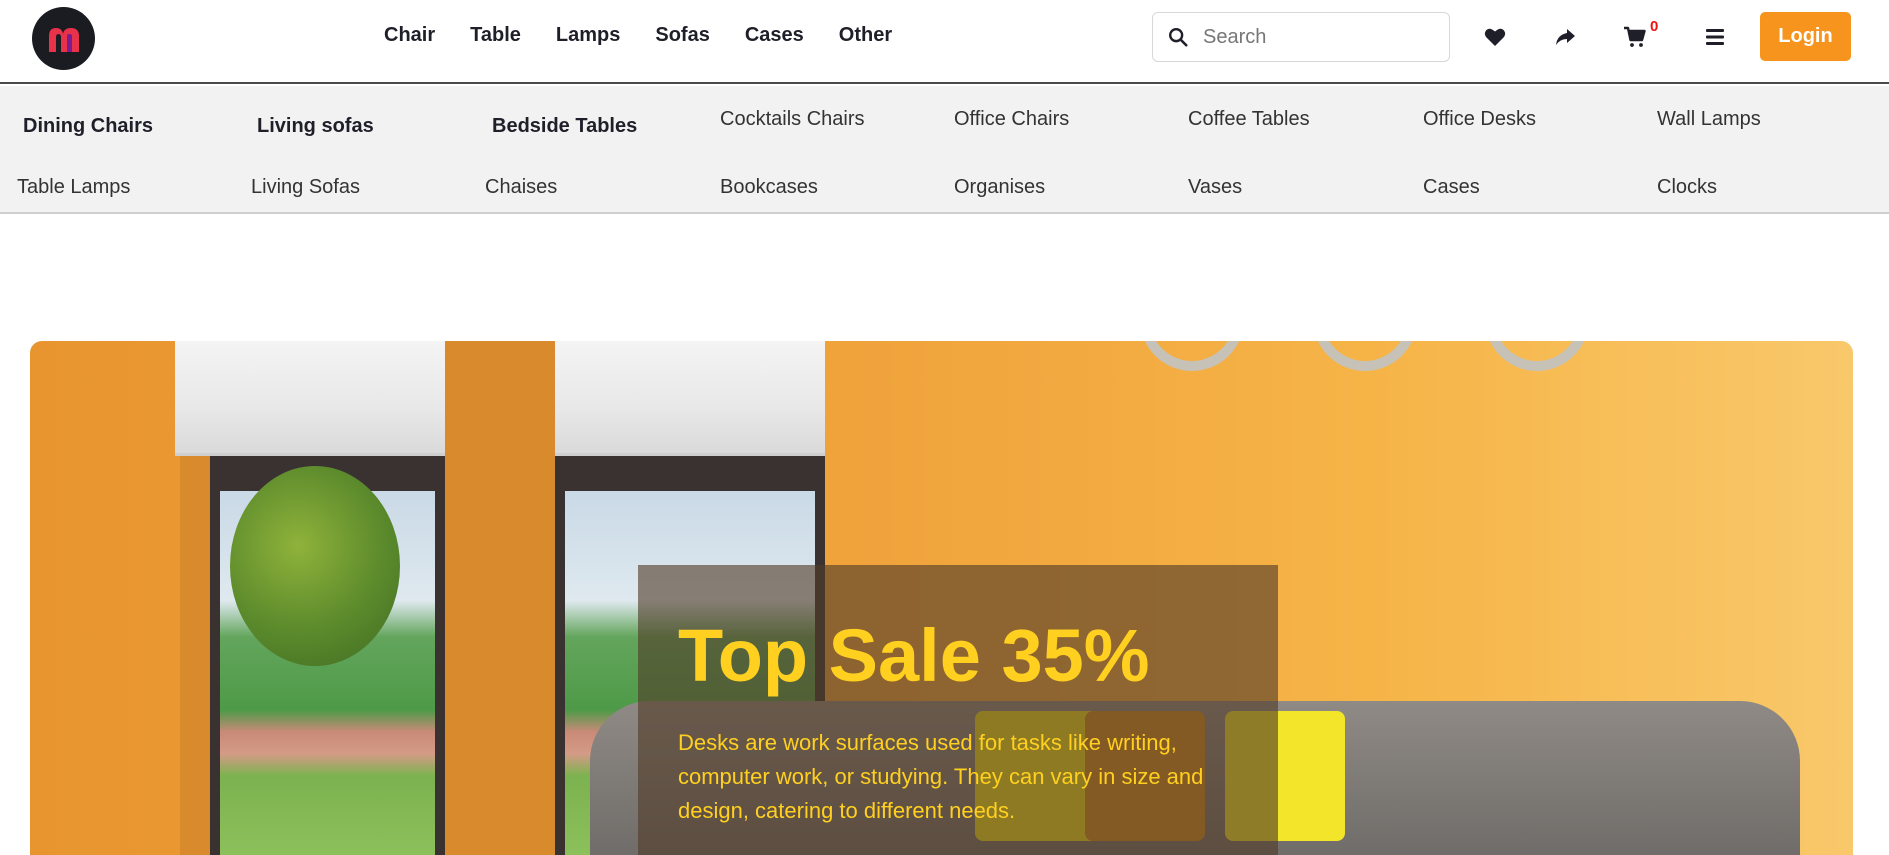 The width and height of the screenshot is (1889, 855). I want to click on cart-button, so click(1635, 37).